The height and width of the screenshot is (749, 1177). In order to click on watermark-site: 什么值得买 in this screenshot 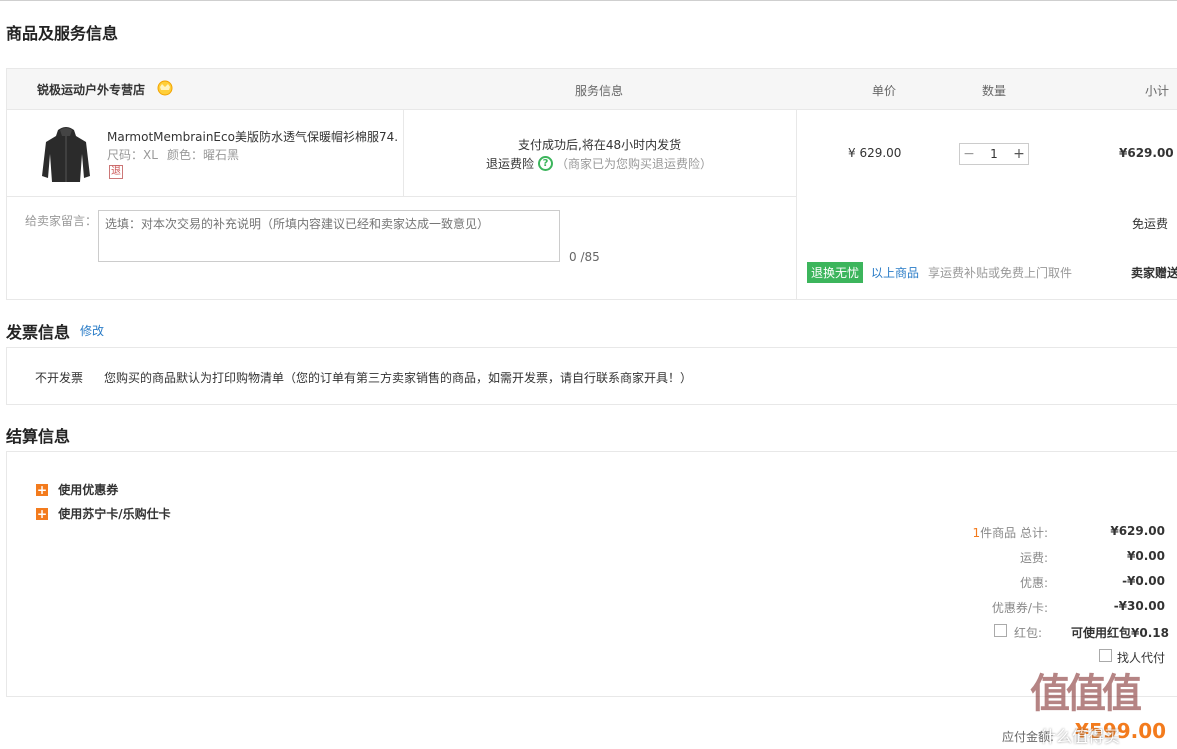, I will do `click(1080, 736)`.